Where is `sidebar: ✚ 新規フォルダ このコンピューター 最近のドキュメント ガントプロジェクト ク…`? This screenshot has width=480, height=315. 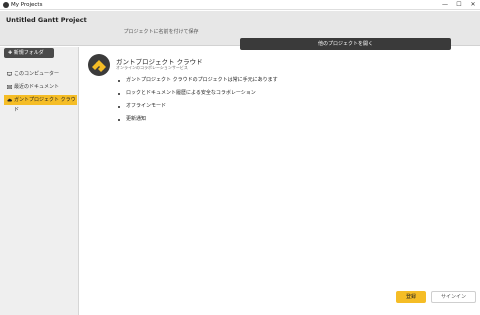 sidebar: ✚ 新規フォルダ このコンピューター 最近のドキュメント ガントプロジェクト ク… is located at coordinates (39, 181).